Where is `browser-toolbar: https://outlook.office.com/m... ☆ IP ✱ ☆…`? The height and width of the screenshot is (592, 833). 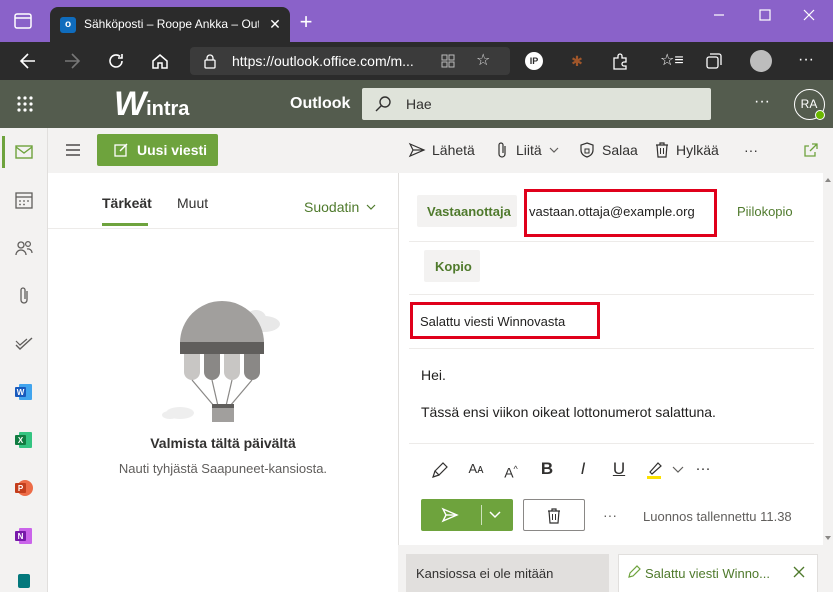
browser-toolbar: https://outlook.office.com/m... ☆ IP ✱ ☆… is located at coordinates (416, 61).